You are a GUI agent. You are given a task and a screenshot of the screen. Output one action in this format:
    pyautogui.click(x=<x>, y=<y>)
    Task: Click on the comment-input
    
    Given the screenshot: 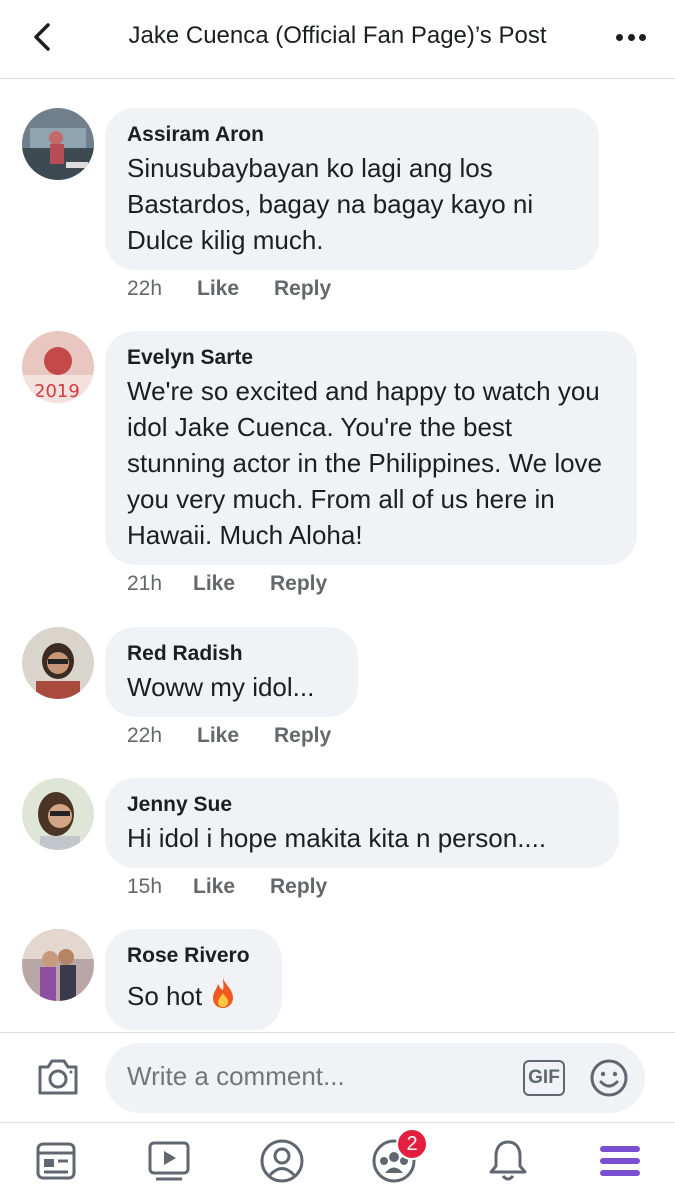 What is the action you would take?
    pyautogui.click(x=307, y=1076)
    